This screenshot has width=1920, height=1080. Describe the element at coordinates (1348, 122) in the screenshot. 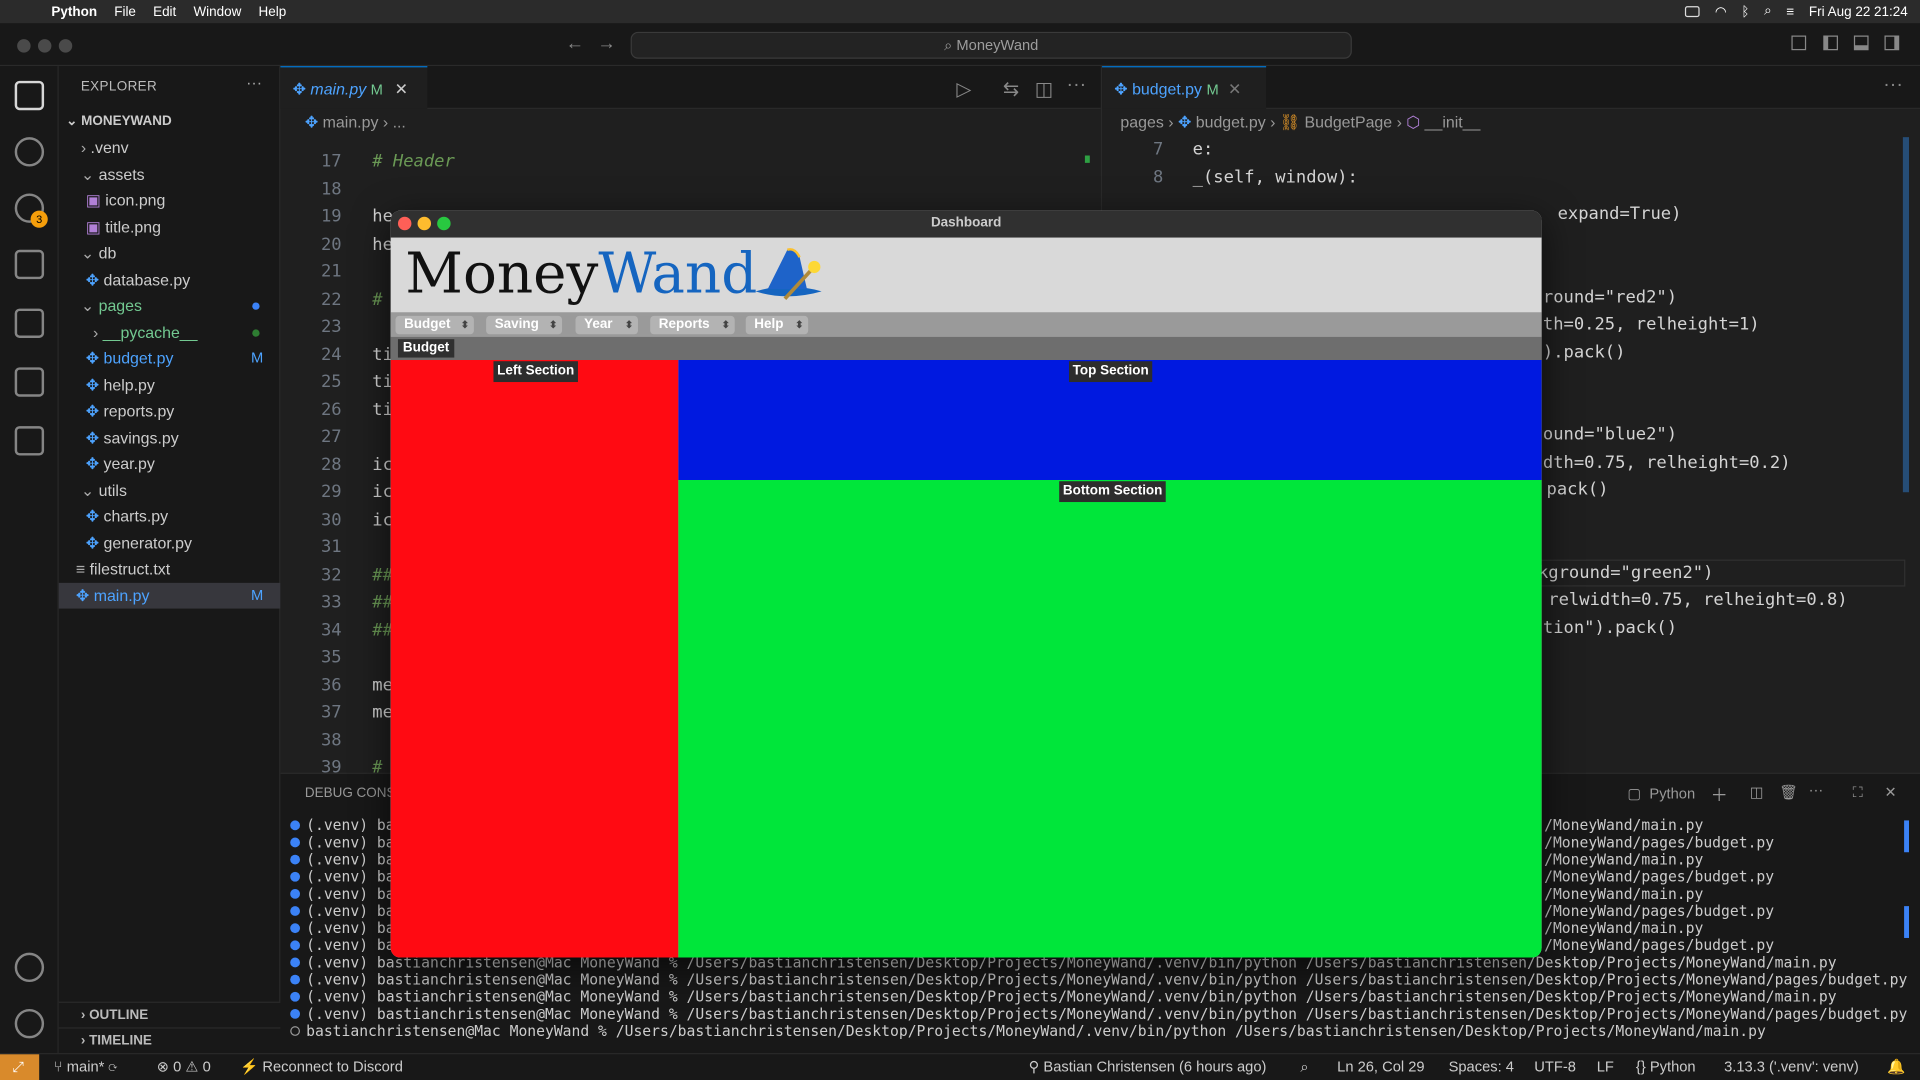

I see `breadcrumb-class: BudgetPage` at that location.